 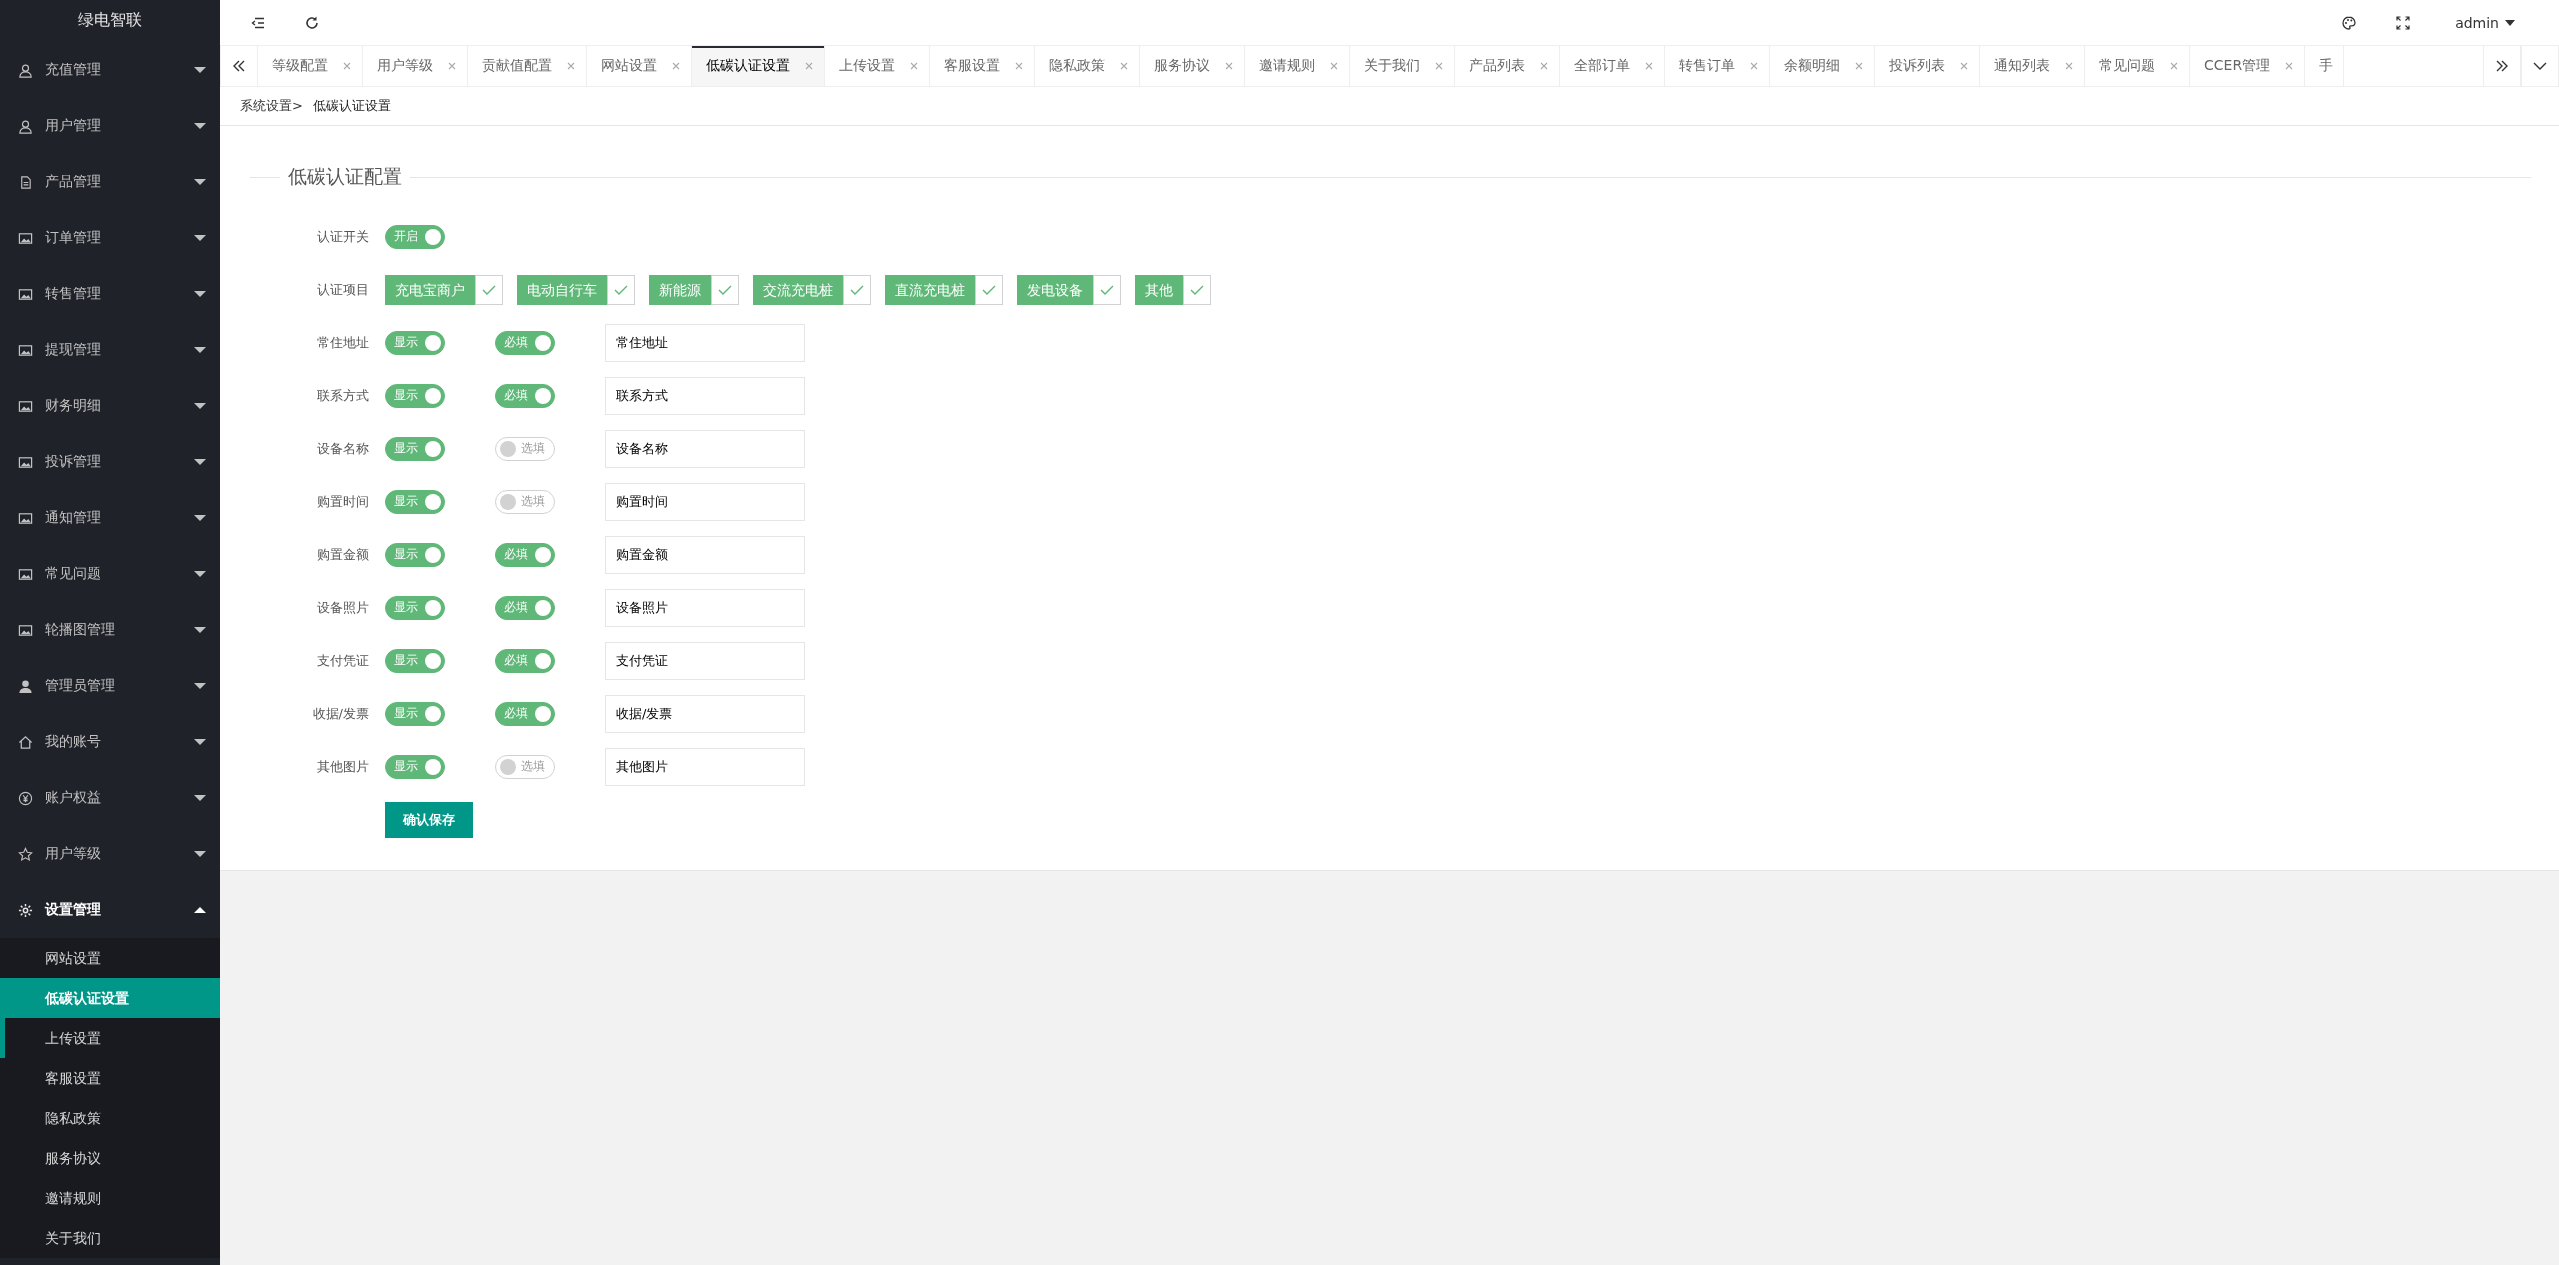 What do you see at coordinates (343, 236) in the screenshot?
I see `field-label: 认证开关` at bounding box center [343, 236].